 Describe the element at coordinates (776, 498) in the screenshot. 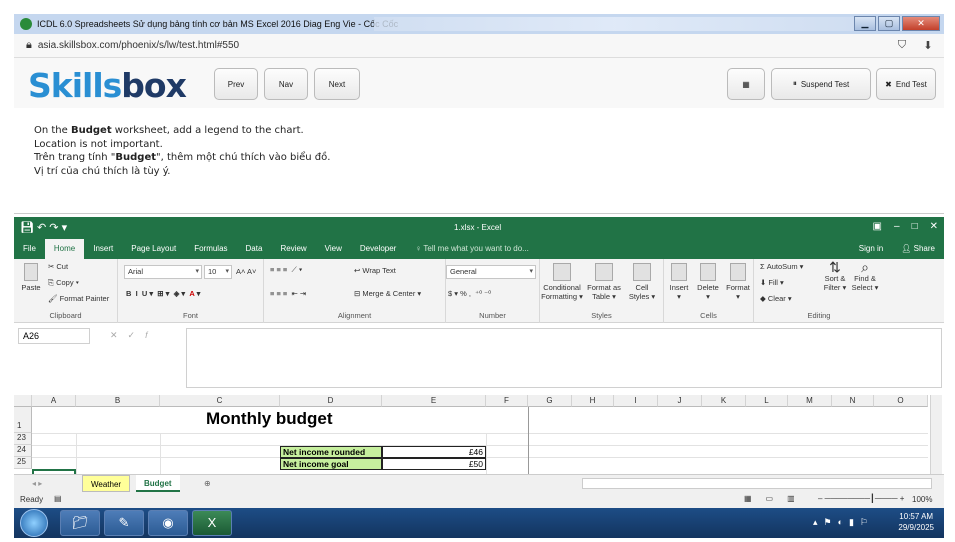

I see `view-buttons: ▦▭▥` at that location.